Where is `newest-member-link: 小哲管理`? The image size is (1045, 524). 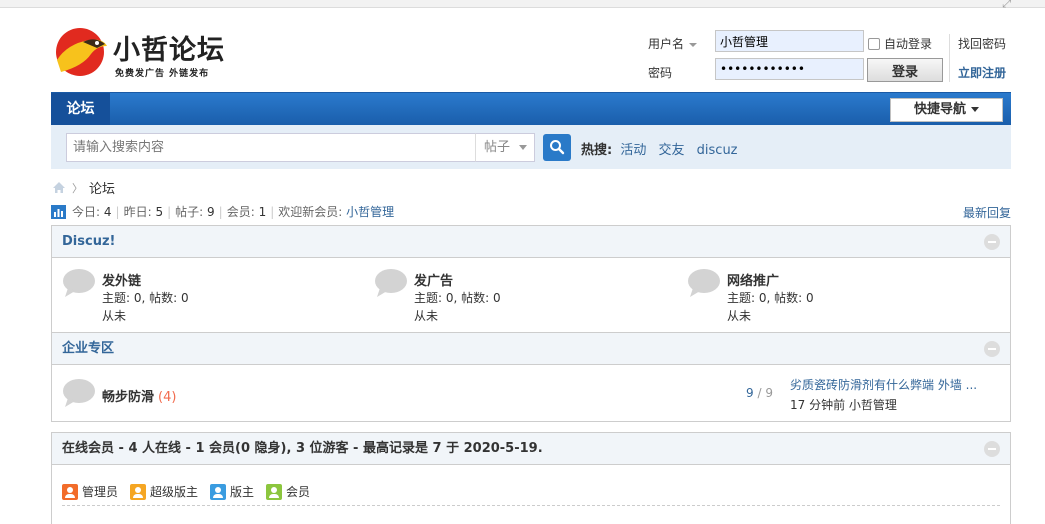
newest-member-link: 小哲管理 is located at coordinates (370, 211).